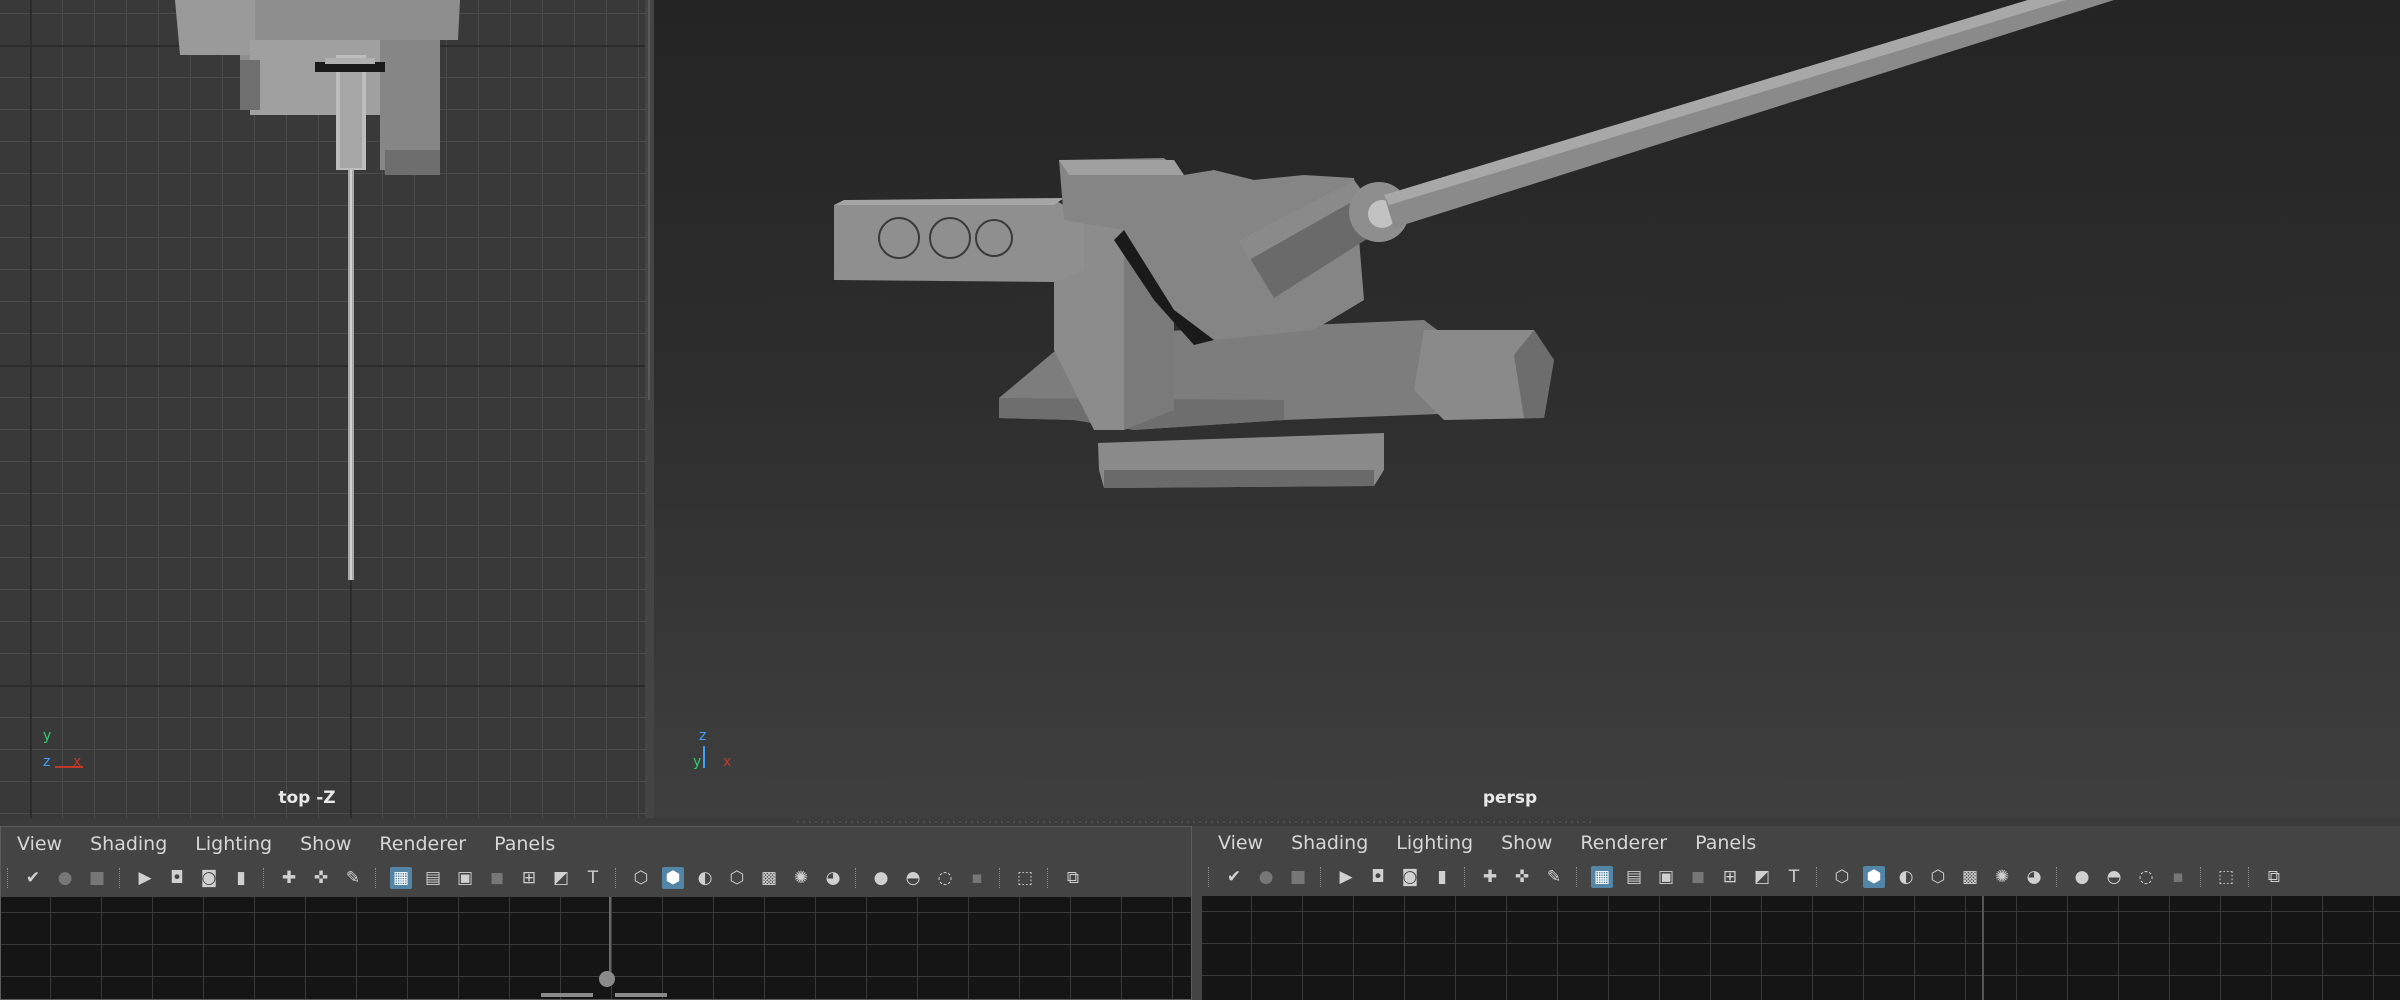 Image resolution: width=2400 pixels, height=1000 pixels. Describe the element at coordinates (307, 798) in the screenshot. I see `camera-label: top -Z` at that location.